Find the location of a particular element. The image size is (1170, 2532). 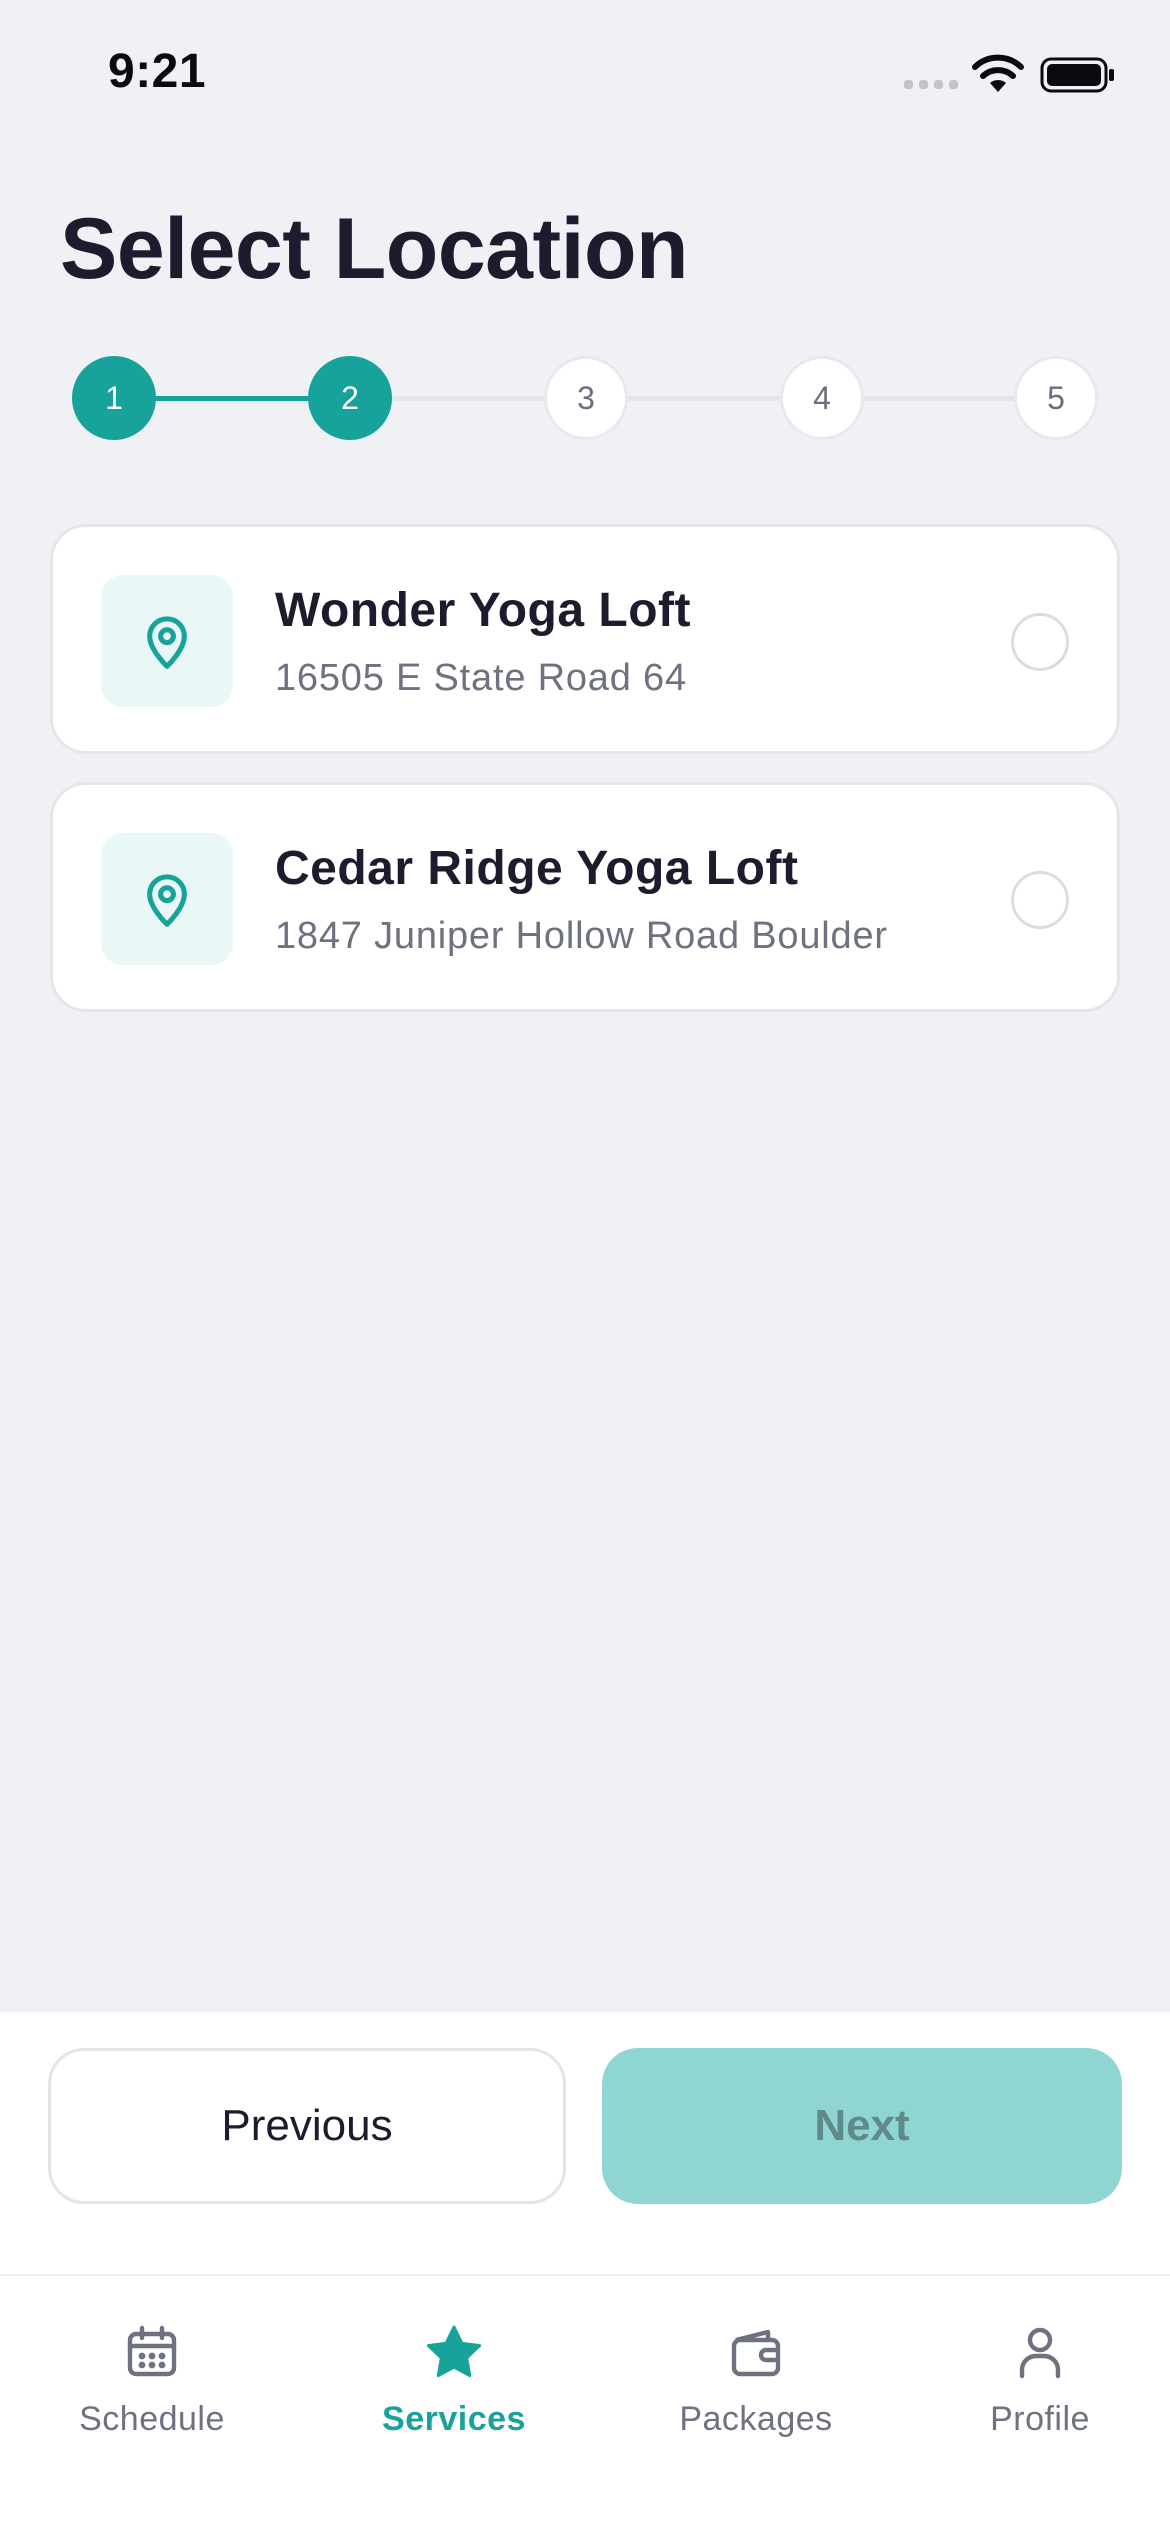

wallet-icon is located at coordinates (756, 2353).